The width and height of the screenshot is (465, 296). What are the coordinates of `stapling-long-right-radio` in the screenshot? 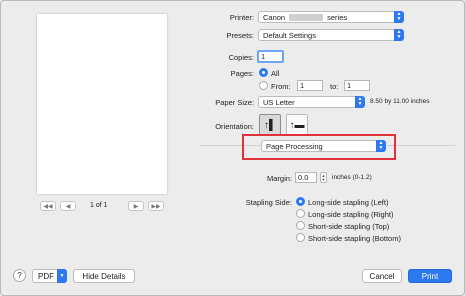 It's located at (300, 213).